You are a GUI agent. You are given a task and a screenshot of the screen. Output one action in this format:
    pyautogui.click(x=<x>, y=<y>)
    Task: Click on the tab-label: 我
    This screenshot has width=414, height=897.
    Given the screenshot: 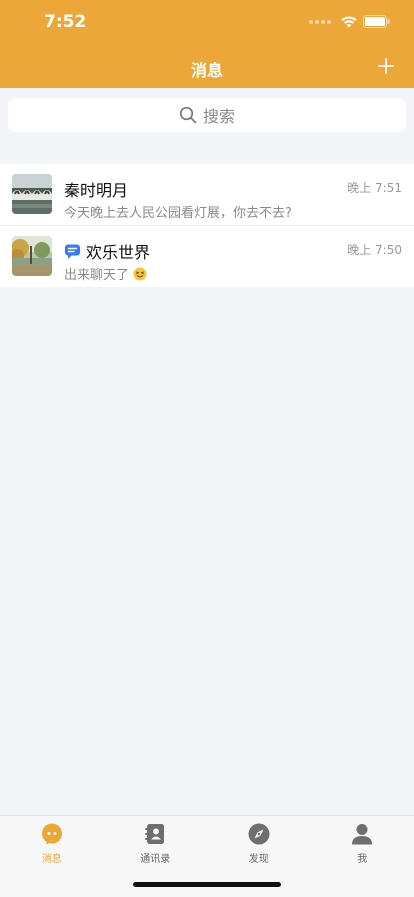 What is the action you would take?
    pyautogui.click(x=362, y=857)
    